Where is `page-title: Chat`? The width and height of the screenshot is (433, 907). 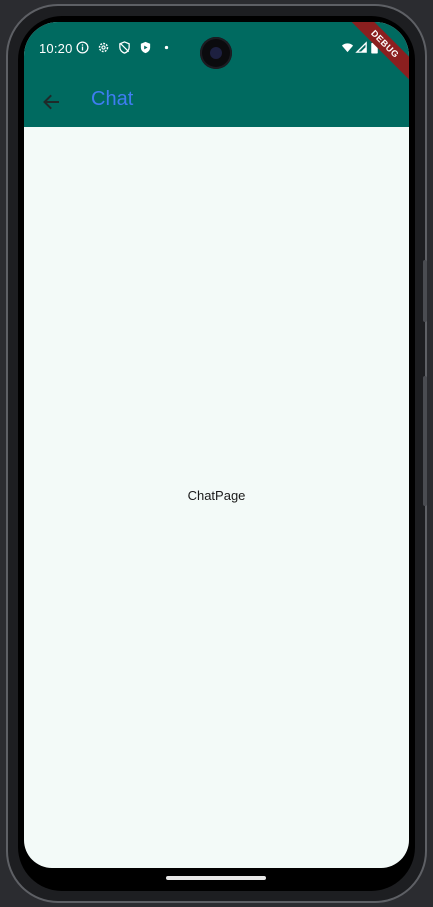 page-title: Chat is located at coordinates (112, 99).